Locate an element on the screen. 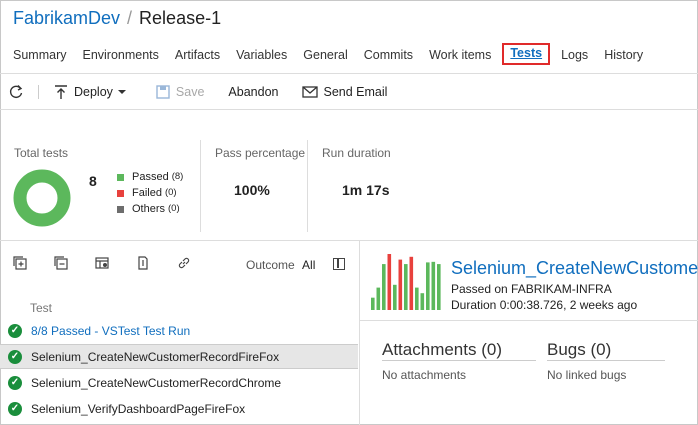 The image size is (698, 425). tab-tests: Tests is located at coordinates (526, 54).